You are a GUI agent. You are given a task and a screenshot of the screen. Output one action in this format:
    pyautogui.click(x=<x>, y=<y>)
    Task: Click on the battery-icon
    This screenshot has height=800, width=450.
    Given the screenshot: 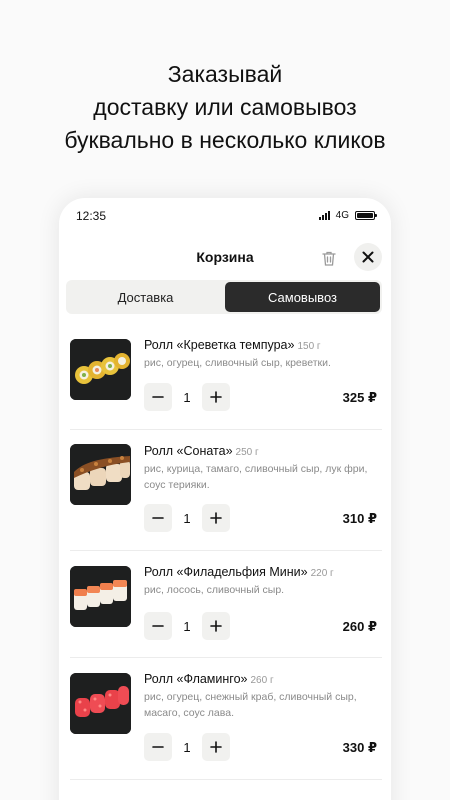 What is the action you would take?
    pyautogui.click(x=366, y=215)
    